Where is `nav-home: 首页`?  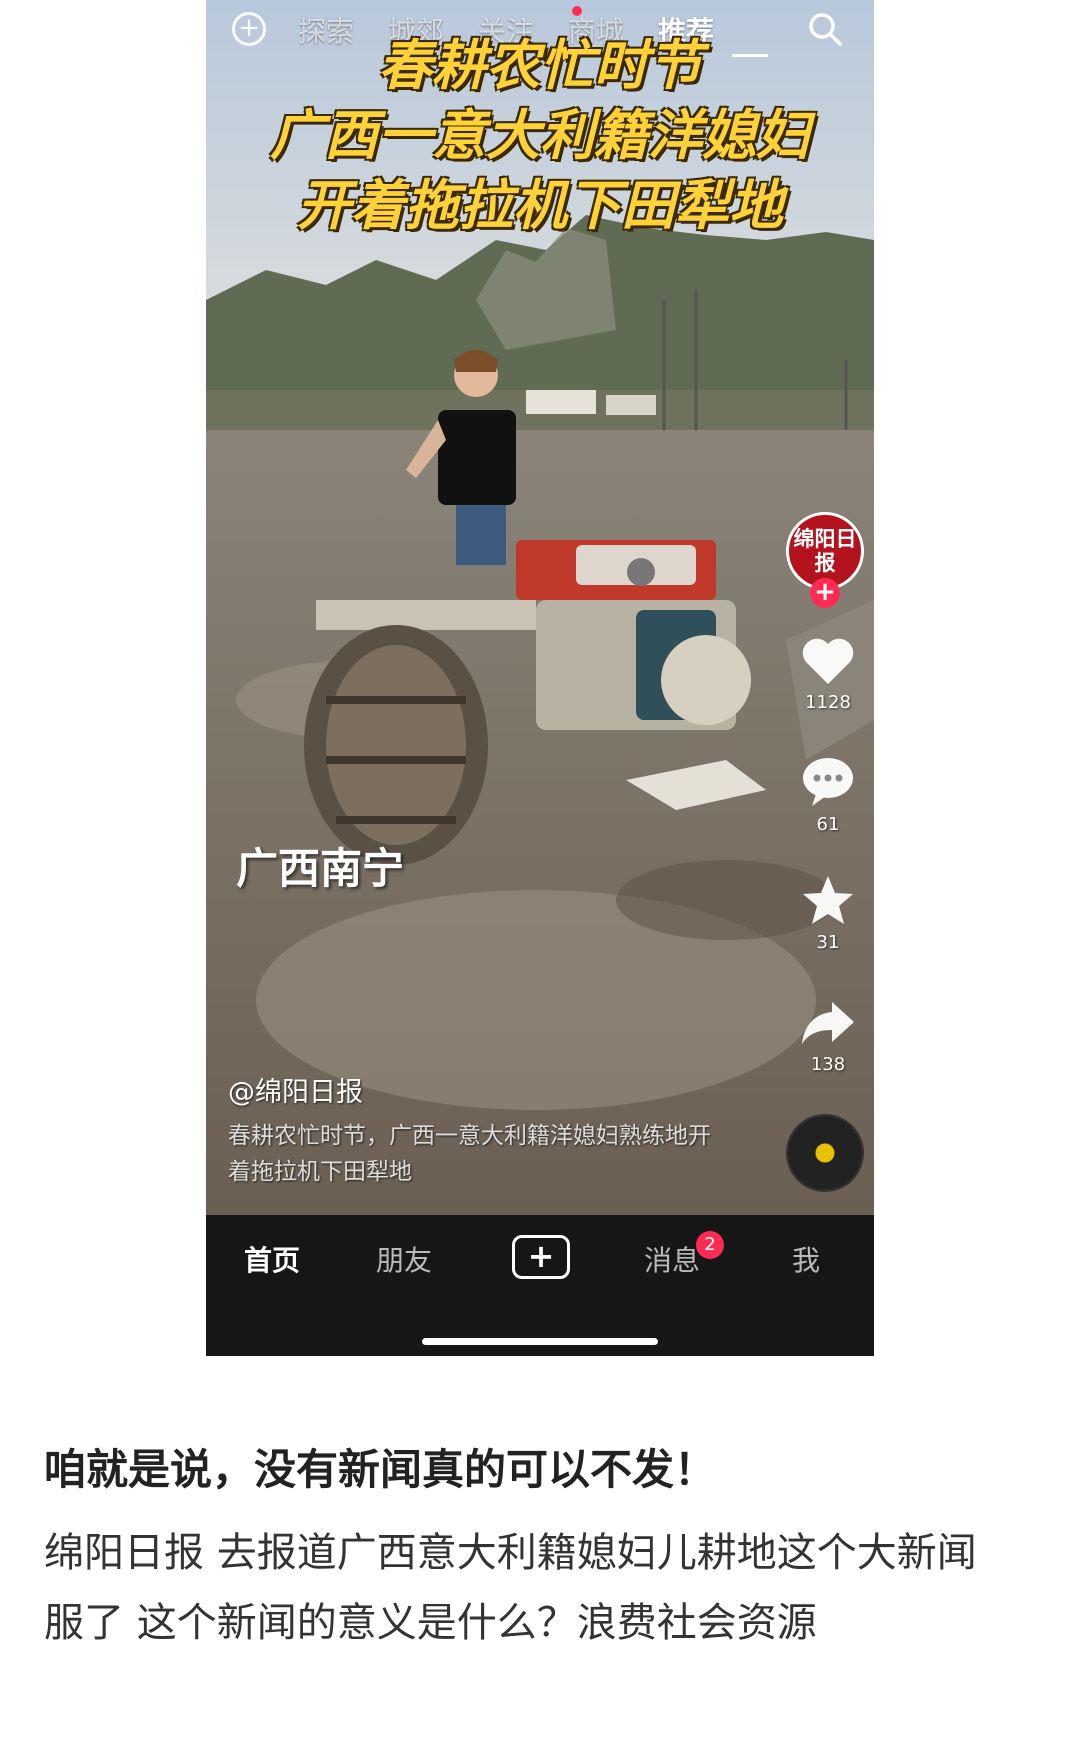 nav-home: 首页 is located at coordinates (272, 1259).